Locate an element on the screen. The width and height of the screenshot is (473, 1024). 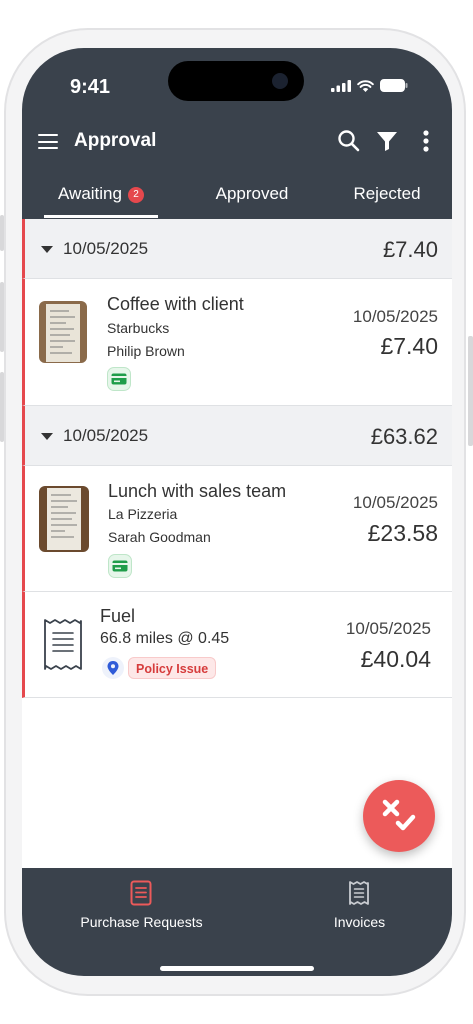
approve-reject-icon is located at coordinates (399, 815).